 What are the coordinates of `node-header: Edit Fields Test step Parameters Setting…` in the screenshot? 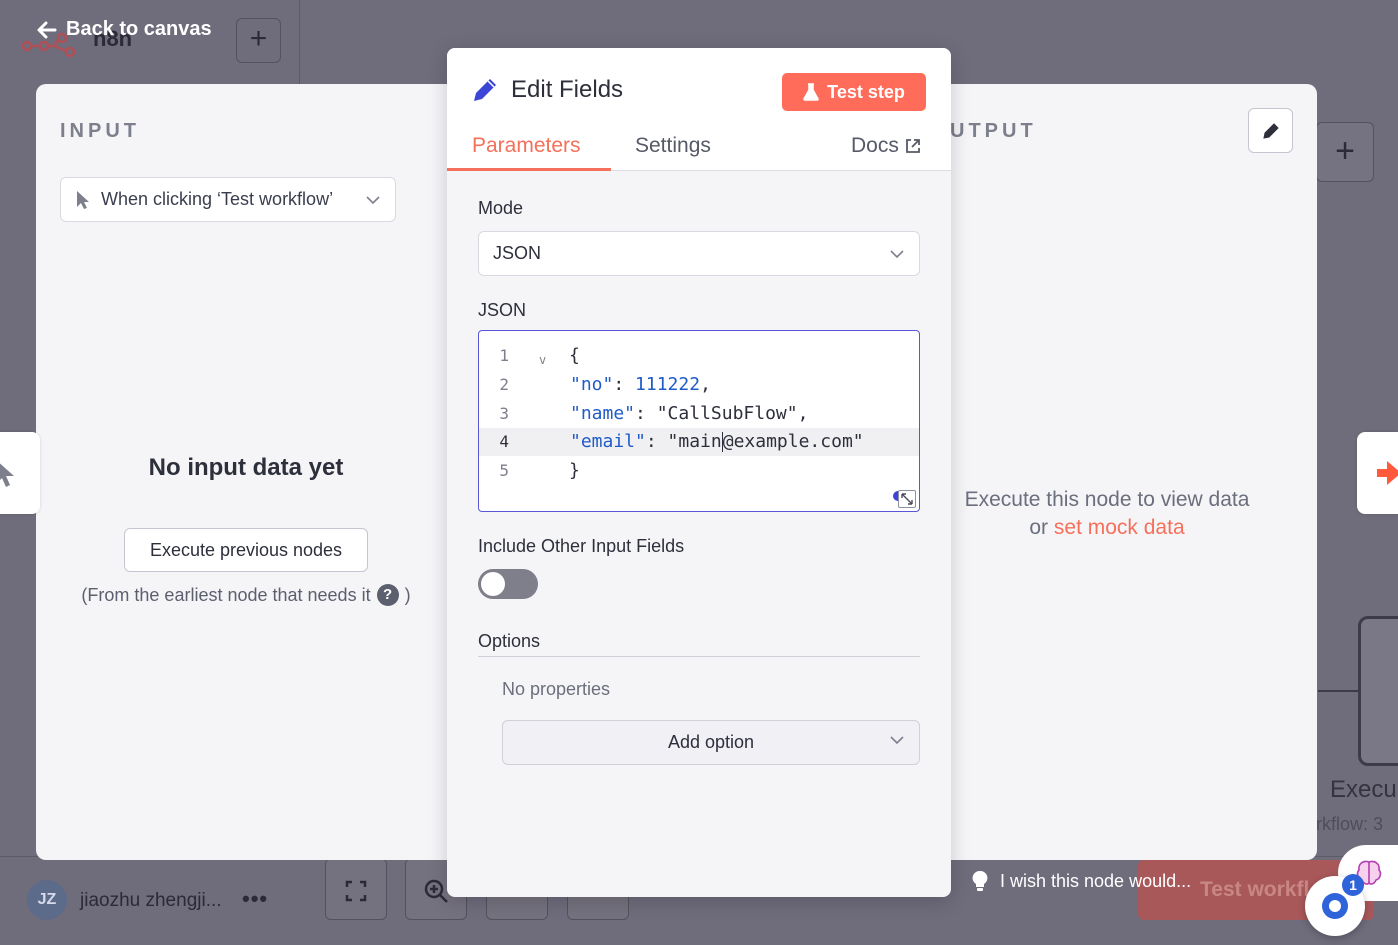 It's located at (699, 109).